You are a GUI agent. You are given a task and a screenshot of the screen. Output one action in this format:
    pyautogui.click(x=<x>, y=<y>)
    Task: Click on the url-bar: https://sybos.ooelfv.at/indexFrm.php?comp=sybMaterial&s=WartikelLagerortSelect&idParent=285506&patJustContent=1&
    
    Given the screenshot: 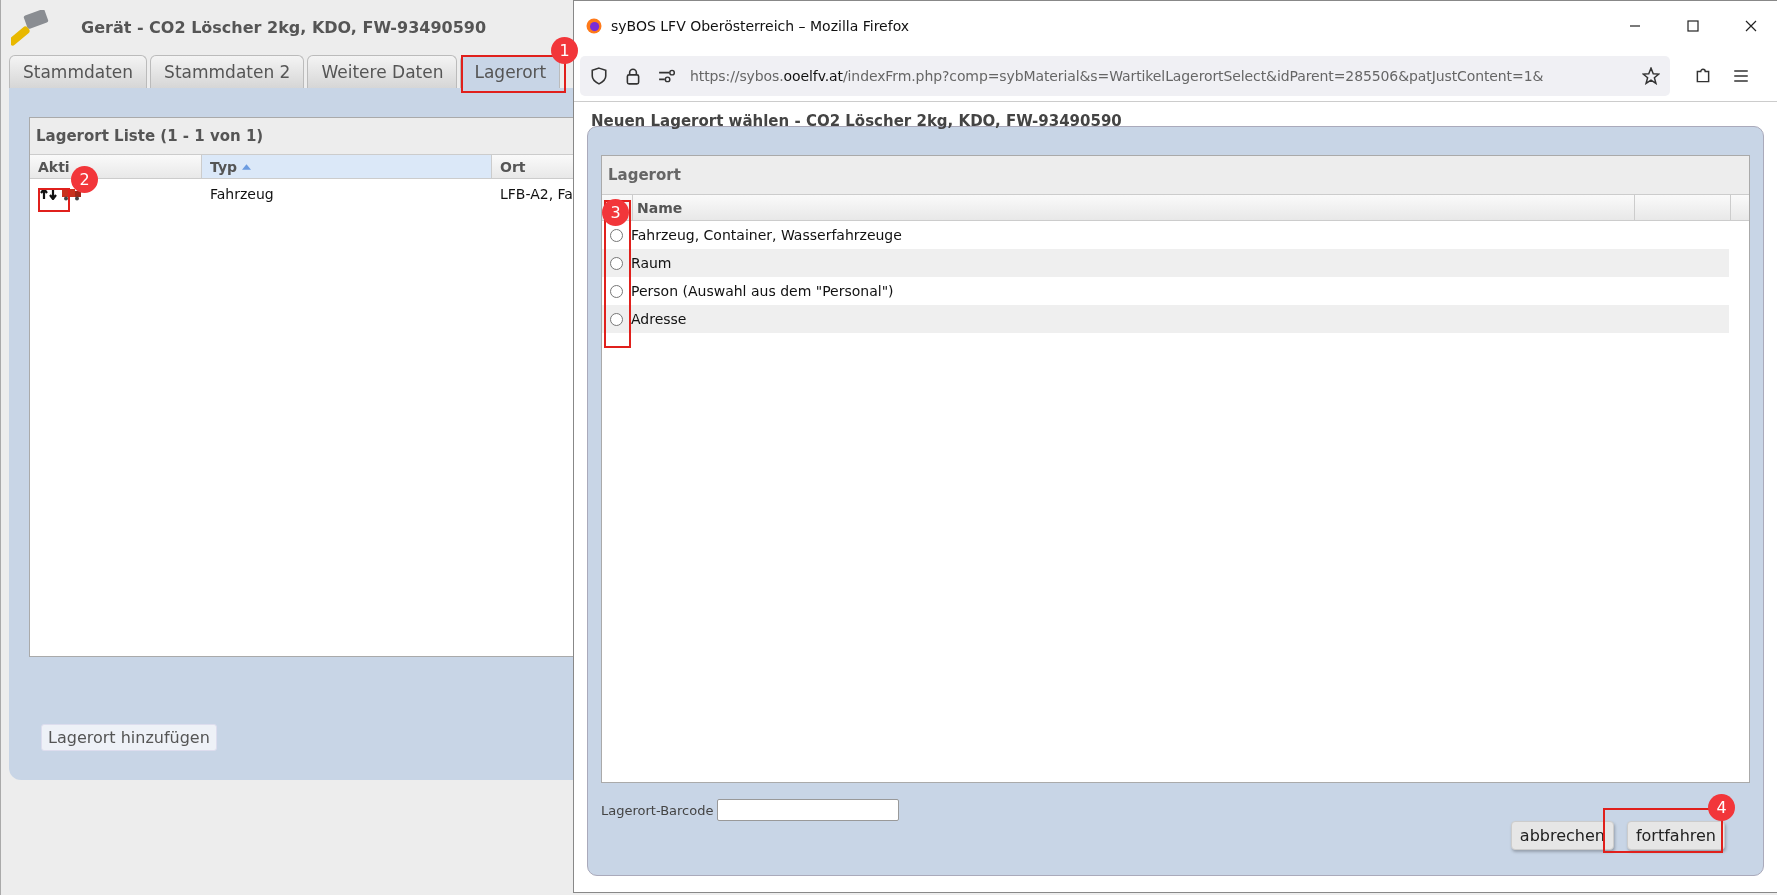 What is the action you would take?
    pyautogui.click(x=1125, y=76)
    